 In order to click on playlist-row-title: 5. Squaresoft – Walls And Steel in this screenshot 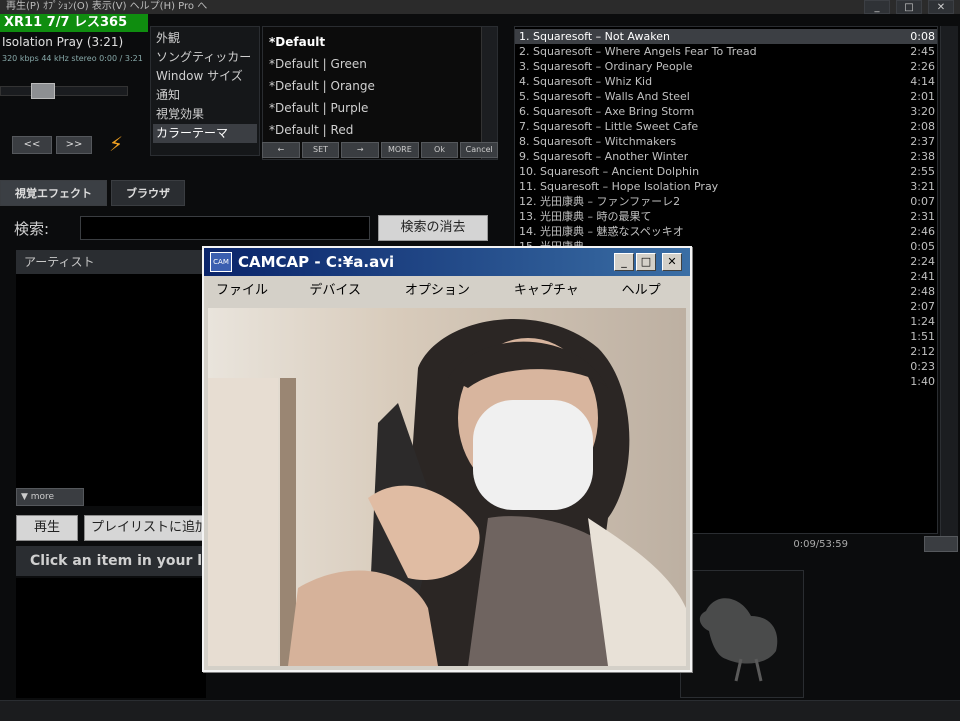, I will do `click(604, 96)`.